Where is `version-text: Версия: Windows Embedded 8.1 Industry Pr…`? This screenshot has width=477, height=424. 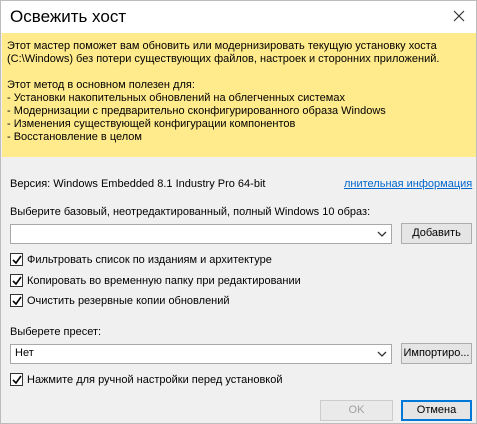
version-text: Версия: Windows Embedded 8.1 Industry Pr… is located at coordinates (138, 184).